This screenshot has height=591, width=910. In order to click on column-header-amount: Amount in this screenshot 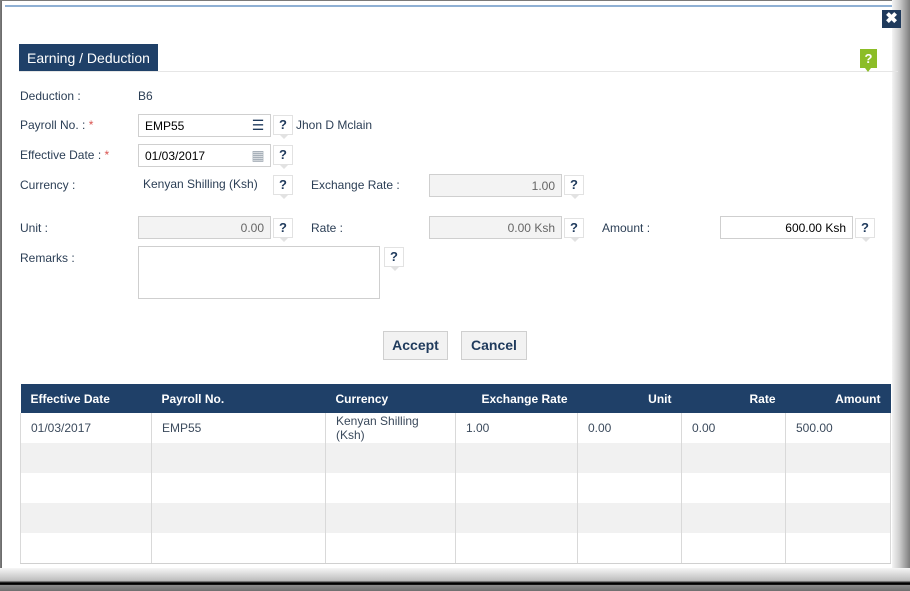, I will do `click(838, 398)`.